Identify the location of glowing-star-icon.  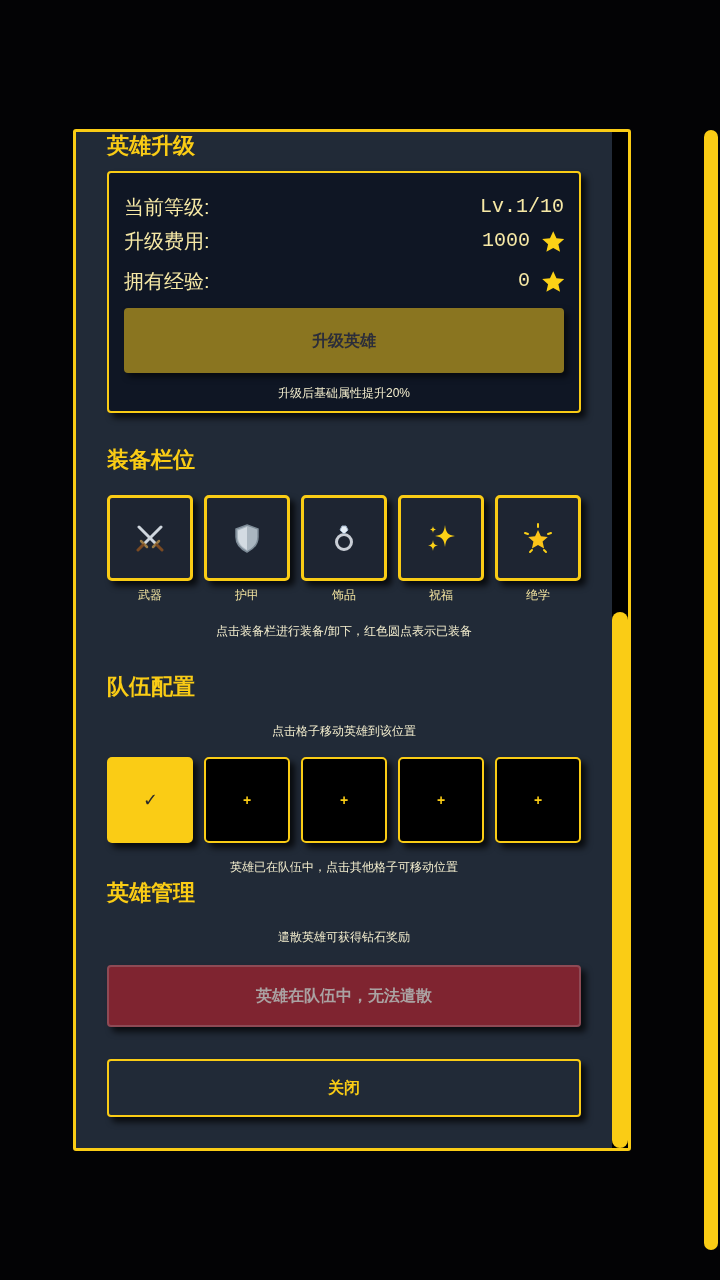
(538, 538).